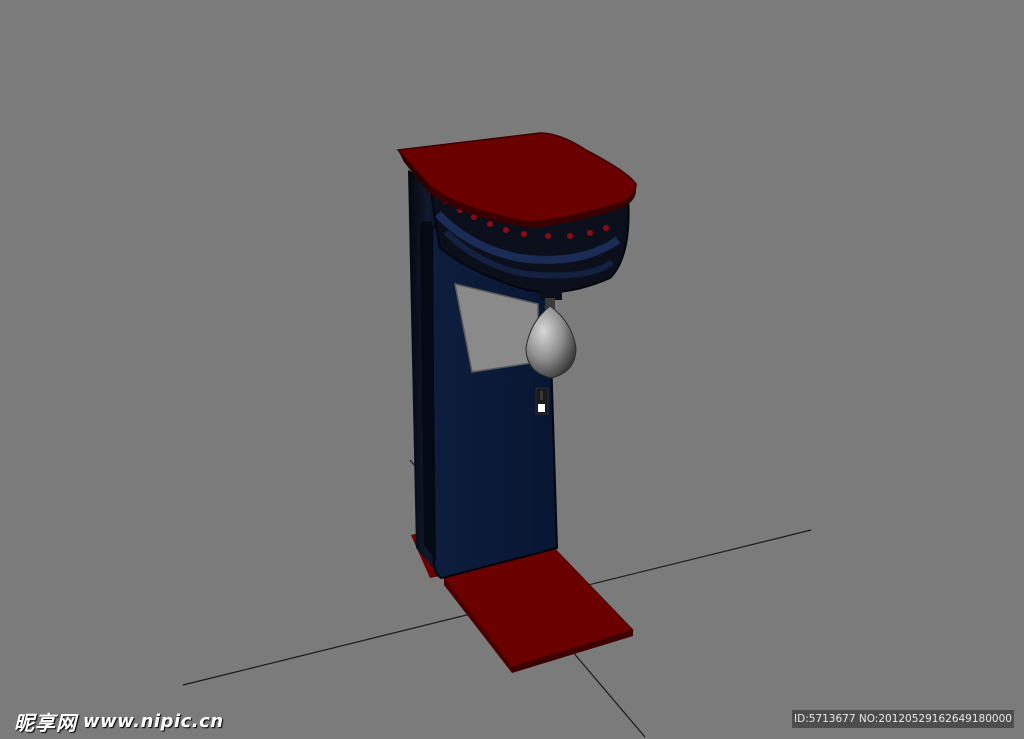 This screenshot has width=1024, height=739. I want to click on coin-slot-opening, so click(541, 395).